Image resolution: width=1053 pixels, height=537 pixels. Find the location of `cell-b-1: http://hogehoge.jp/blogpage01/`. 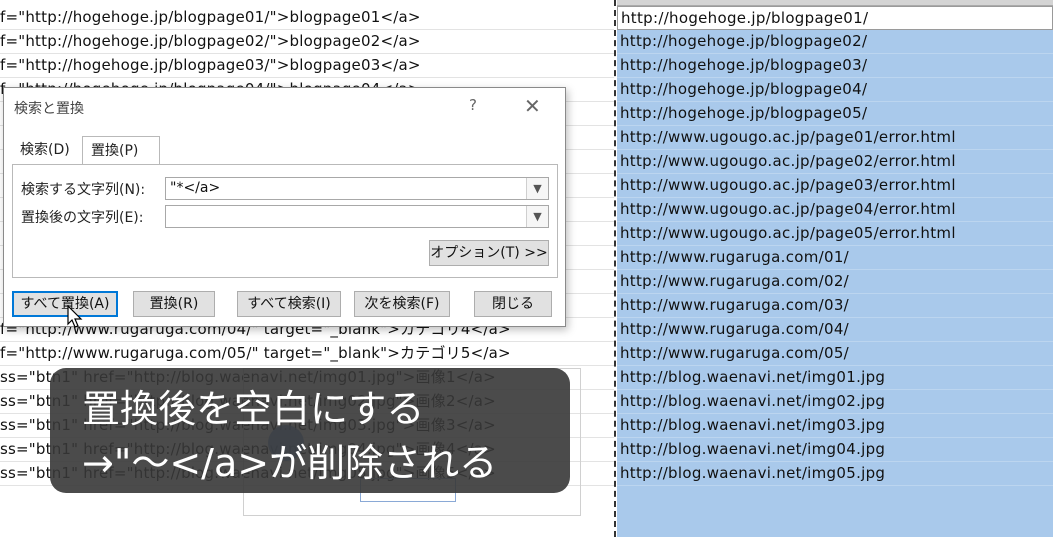

cell-b-1: http://hogehoge.jp/blogpage01/ is located at coordinates (835, 18).